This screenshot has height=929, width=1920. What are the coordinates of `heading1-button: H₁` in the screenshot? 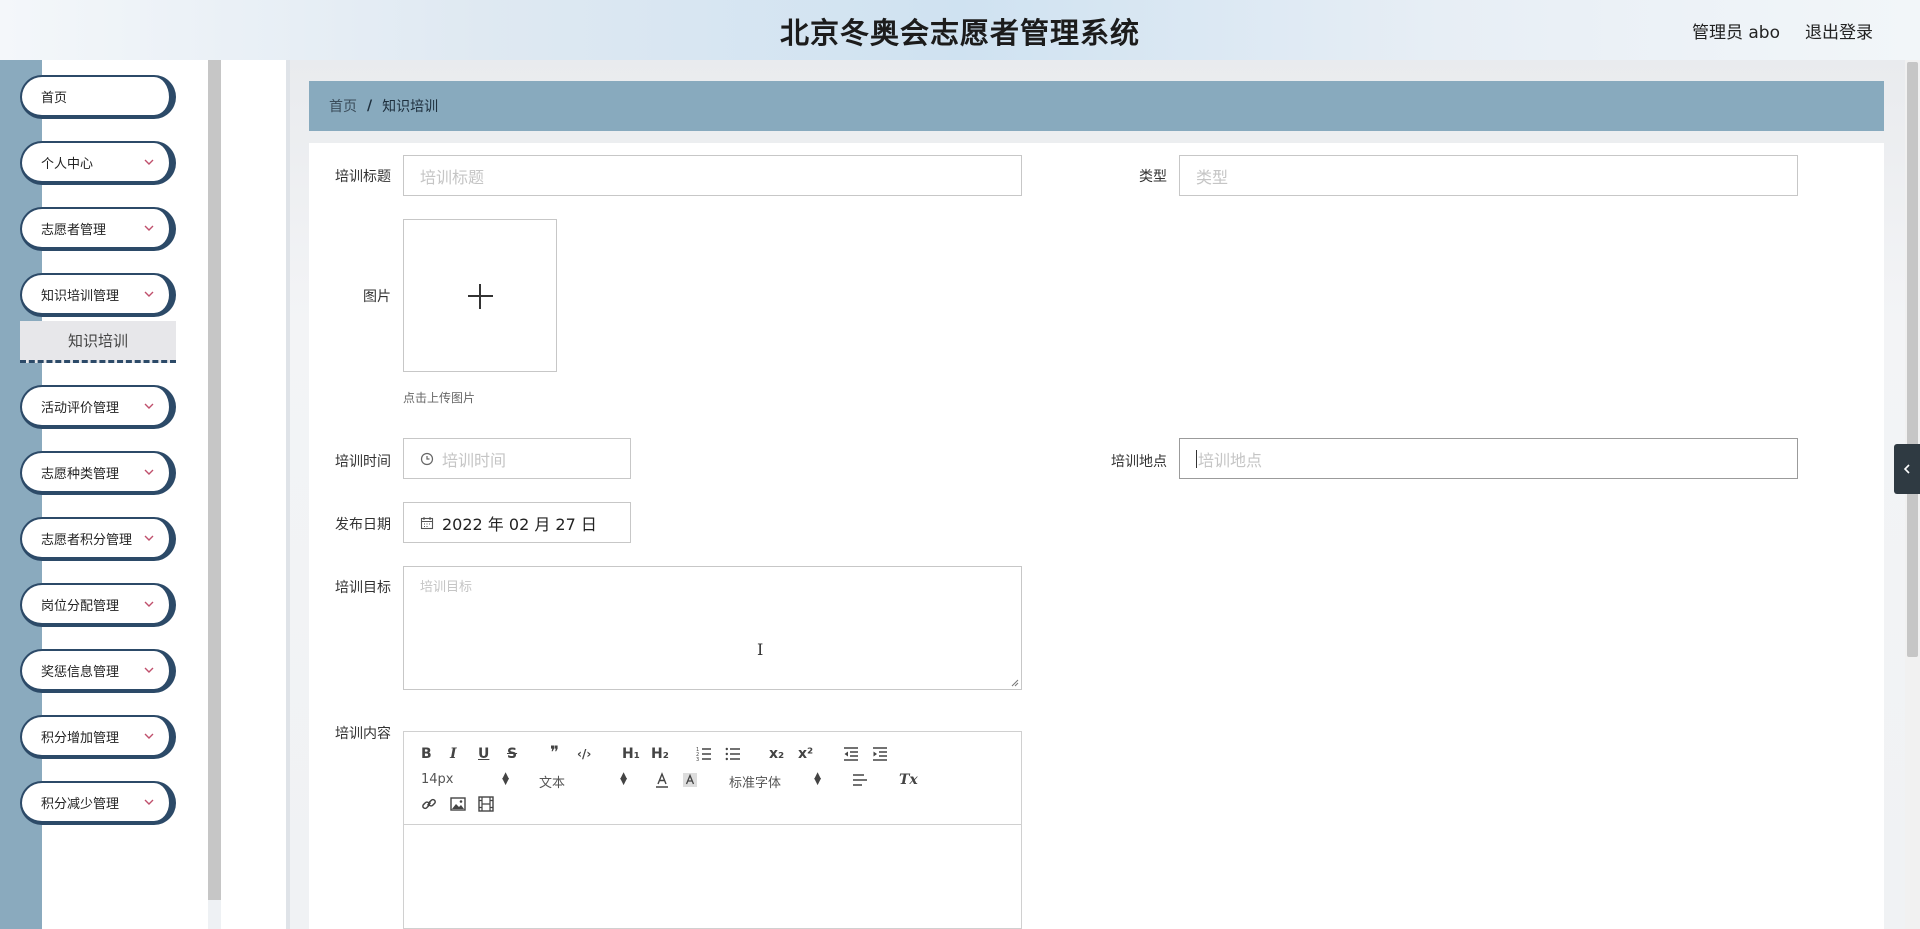 It's located at (631, 754).